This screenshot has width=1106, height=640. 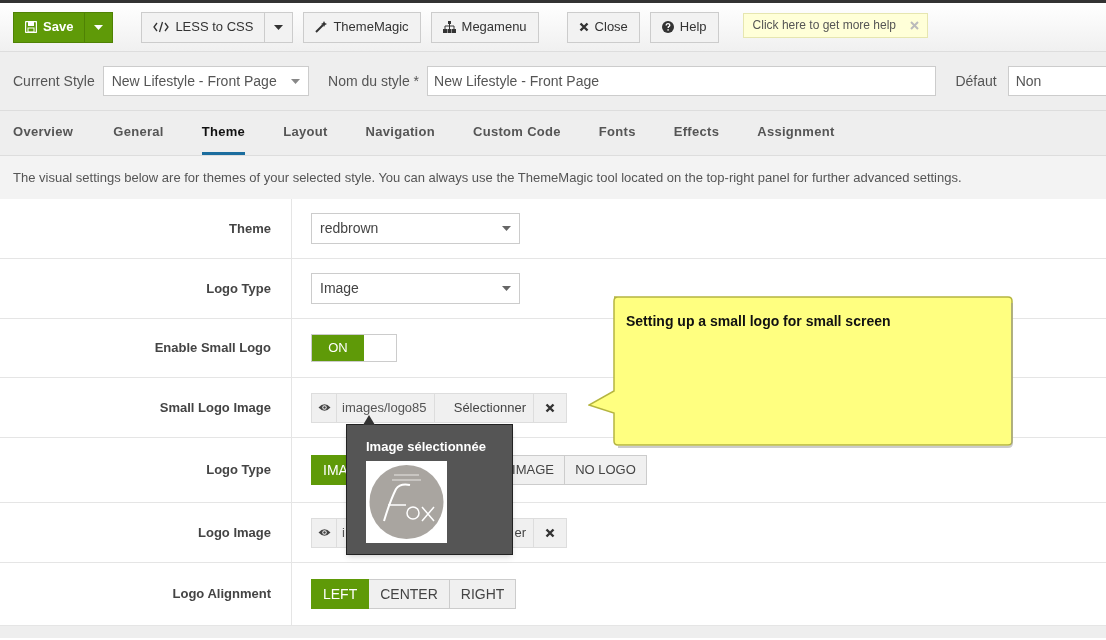 What do you see at coordinates (484, 407) in the screenshot?
I see `select-button: Sélectionner` at bounding box center [484, 407].